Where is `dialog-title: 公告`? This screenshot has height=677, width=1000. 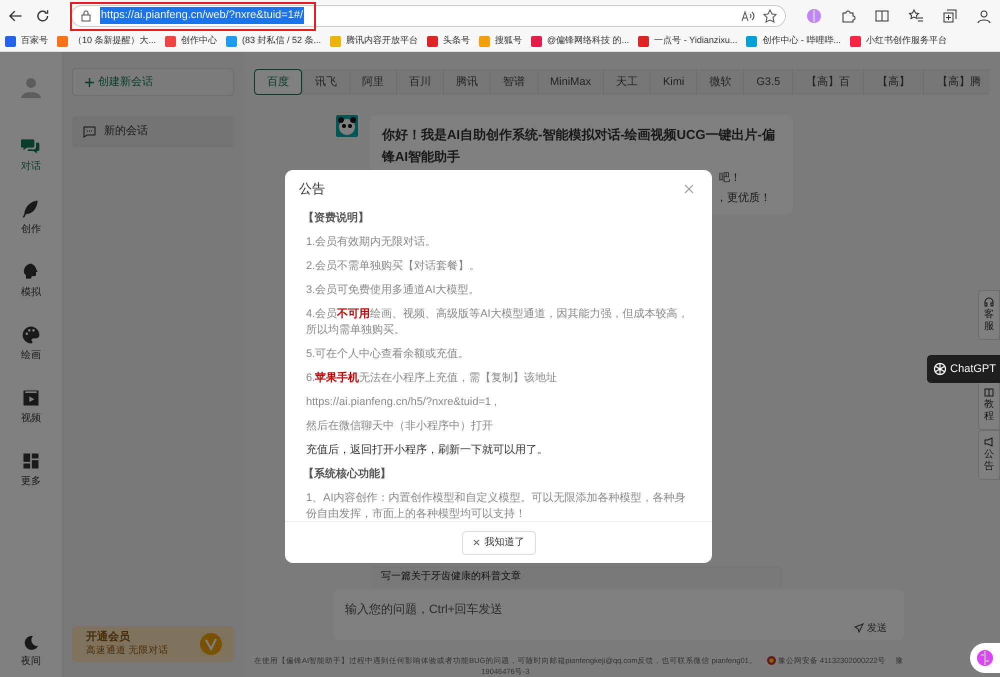 dialog-title: 公告 is located at coordinates (312, 189).